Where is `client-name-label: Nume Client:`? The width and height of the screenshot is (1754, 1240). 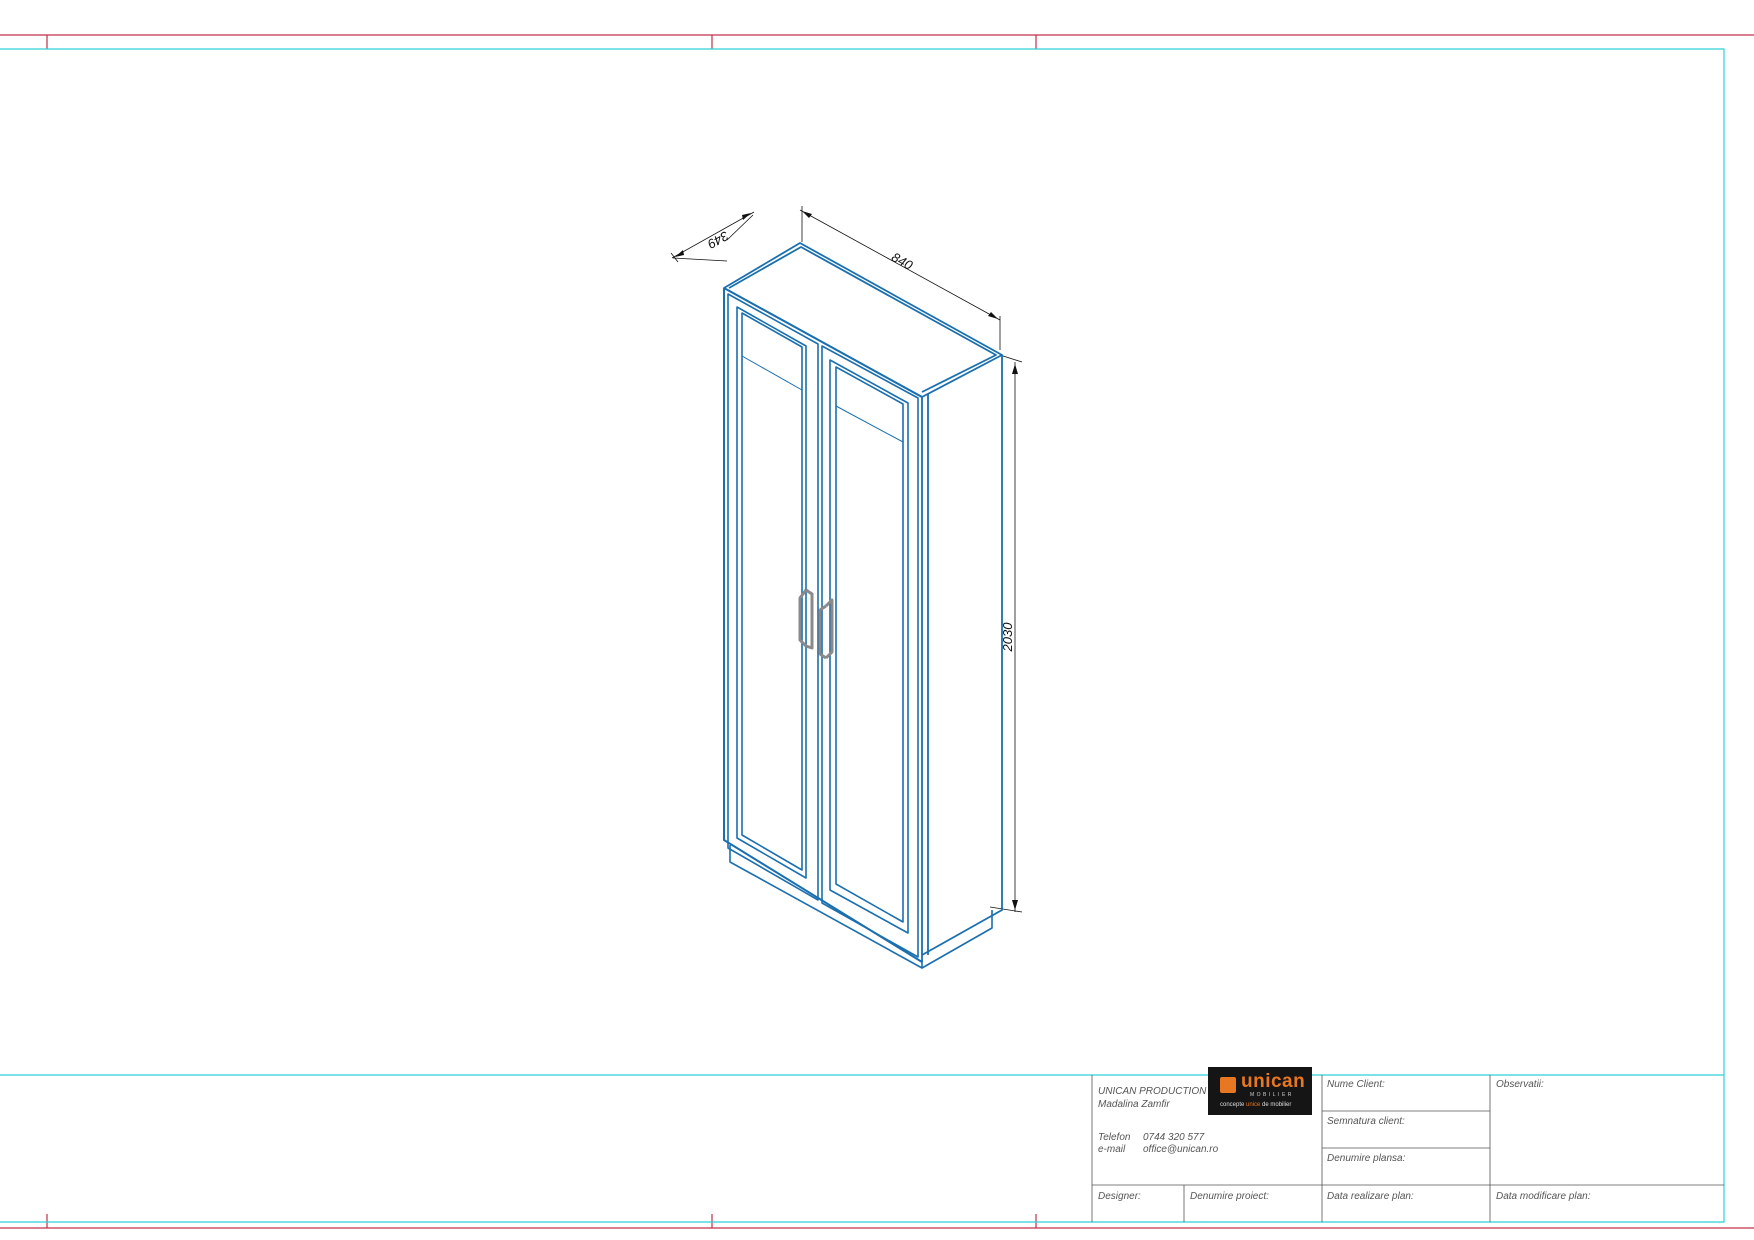
client-name-label: Nume Client: is located at coordinates (1356, 1084).